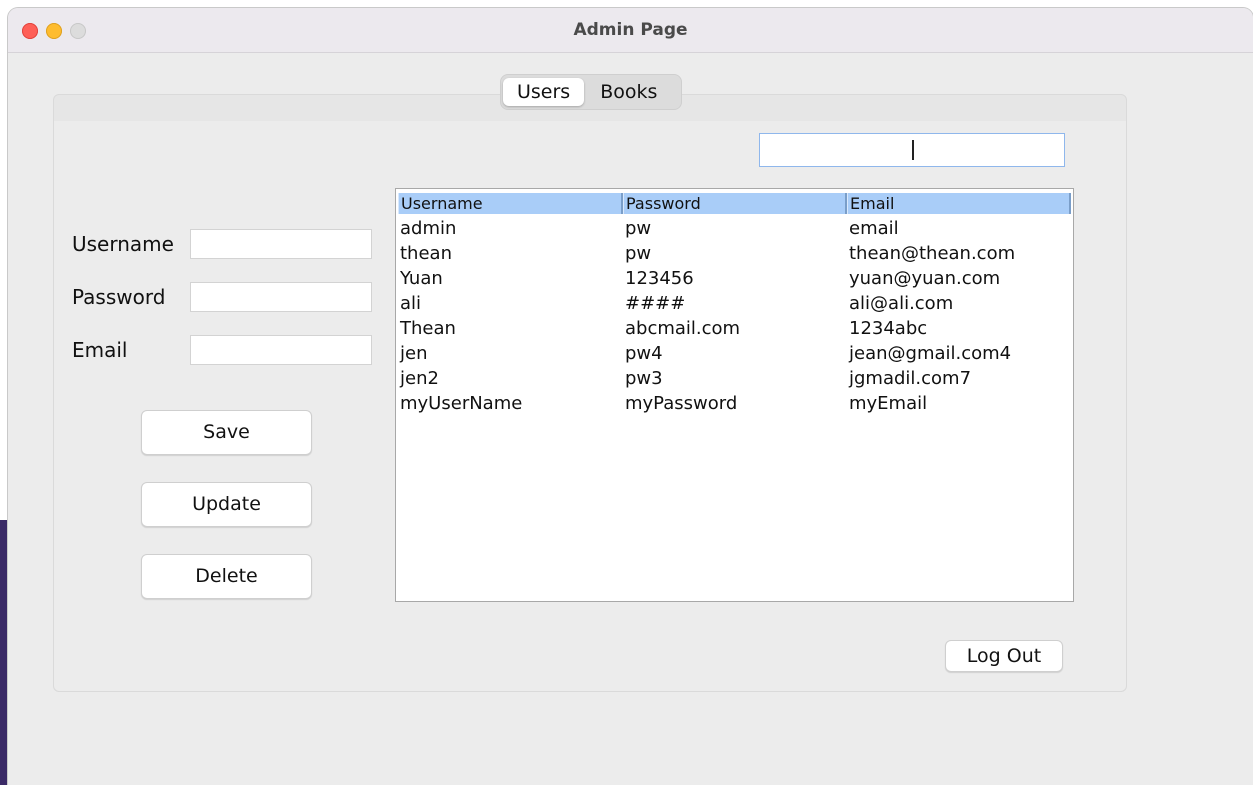  What do you see at coordinates (119, 297) in the screenshot?
I see `password-label: Password` at bounding box center [119, 297].